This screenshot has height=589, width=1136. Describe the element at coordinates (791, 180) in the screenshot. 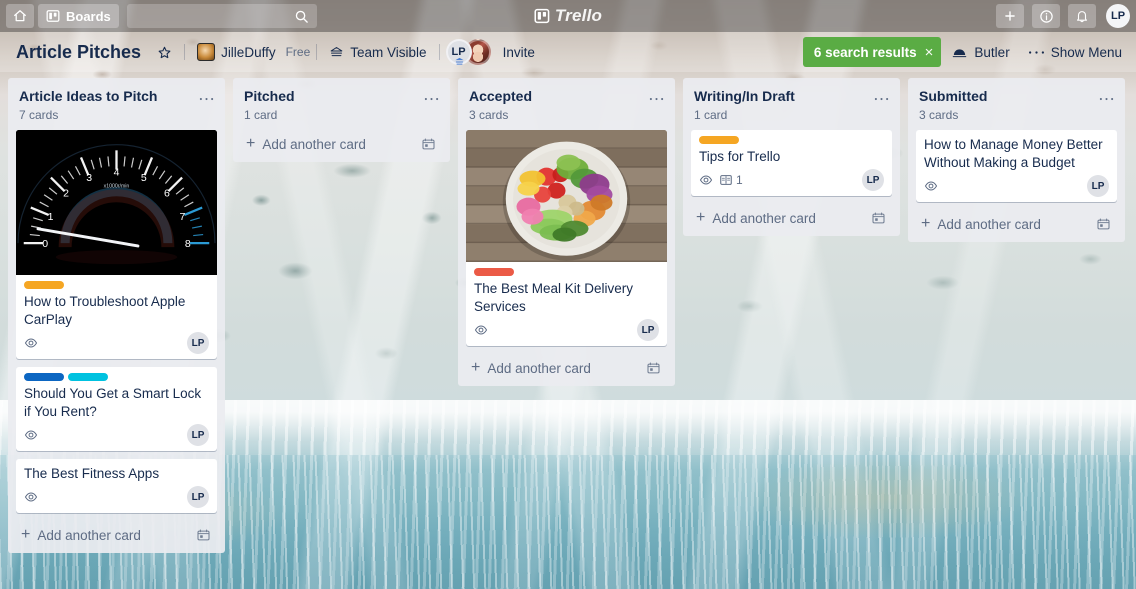

I see `card-badges: 1 LP` at that location.